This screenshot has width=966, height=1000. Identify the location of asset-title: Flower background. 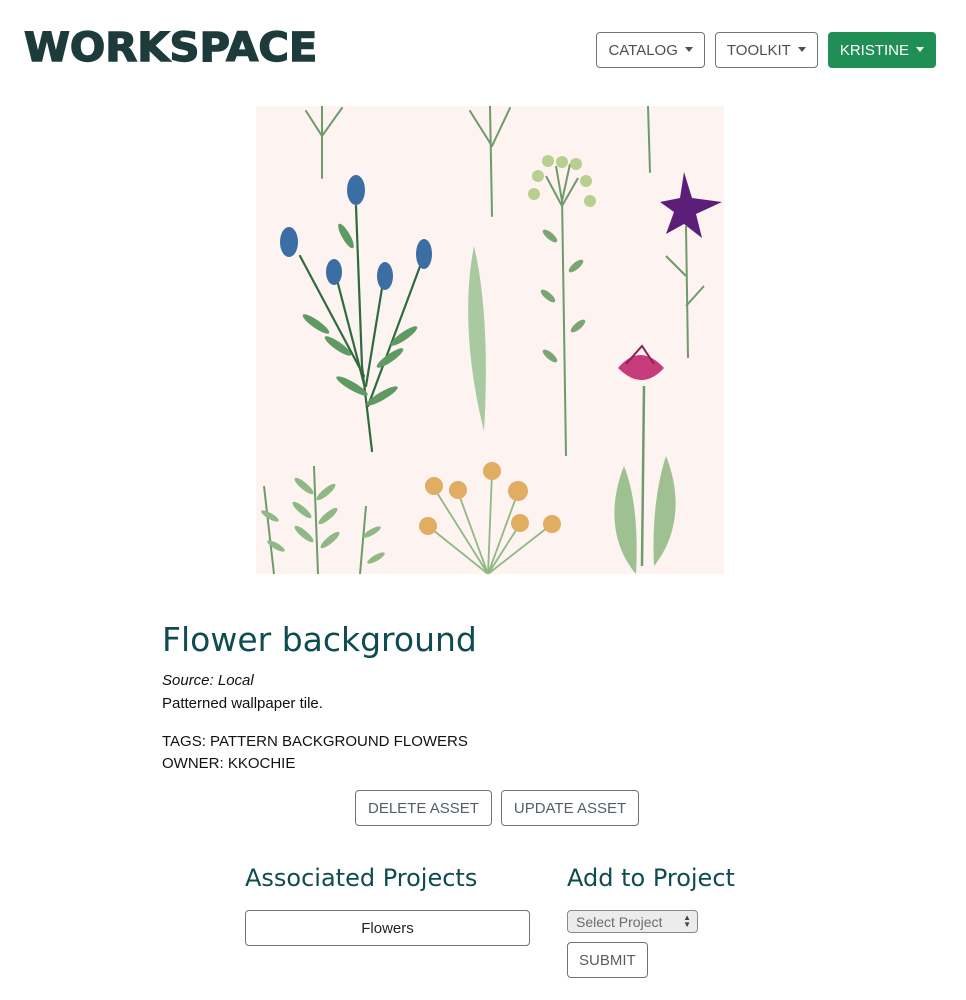
(319, 639).